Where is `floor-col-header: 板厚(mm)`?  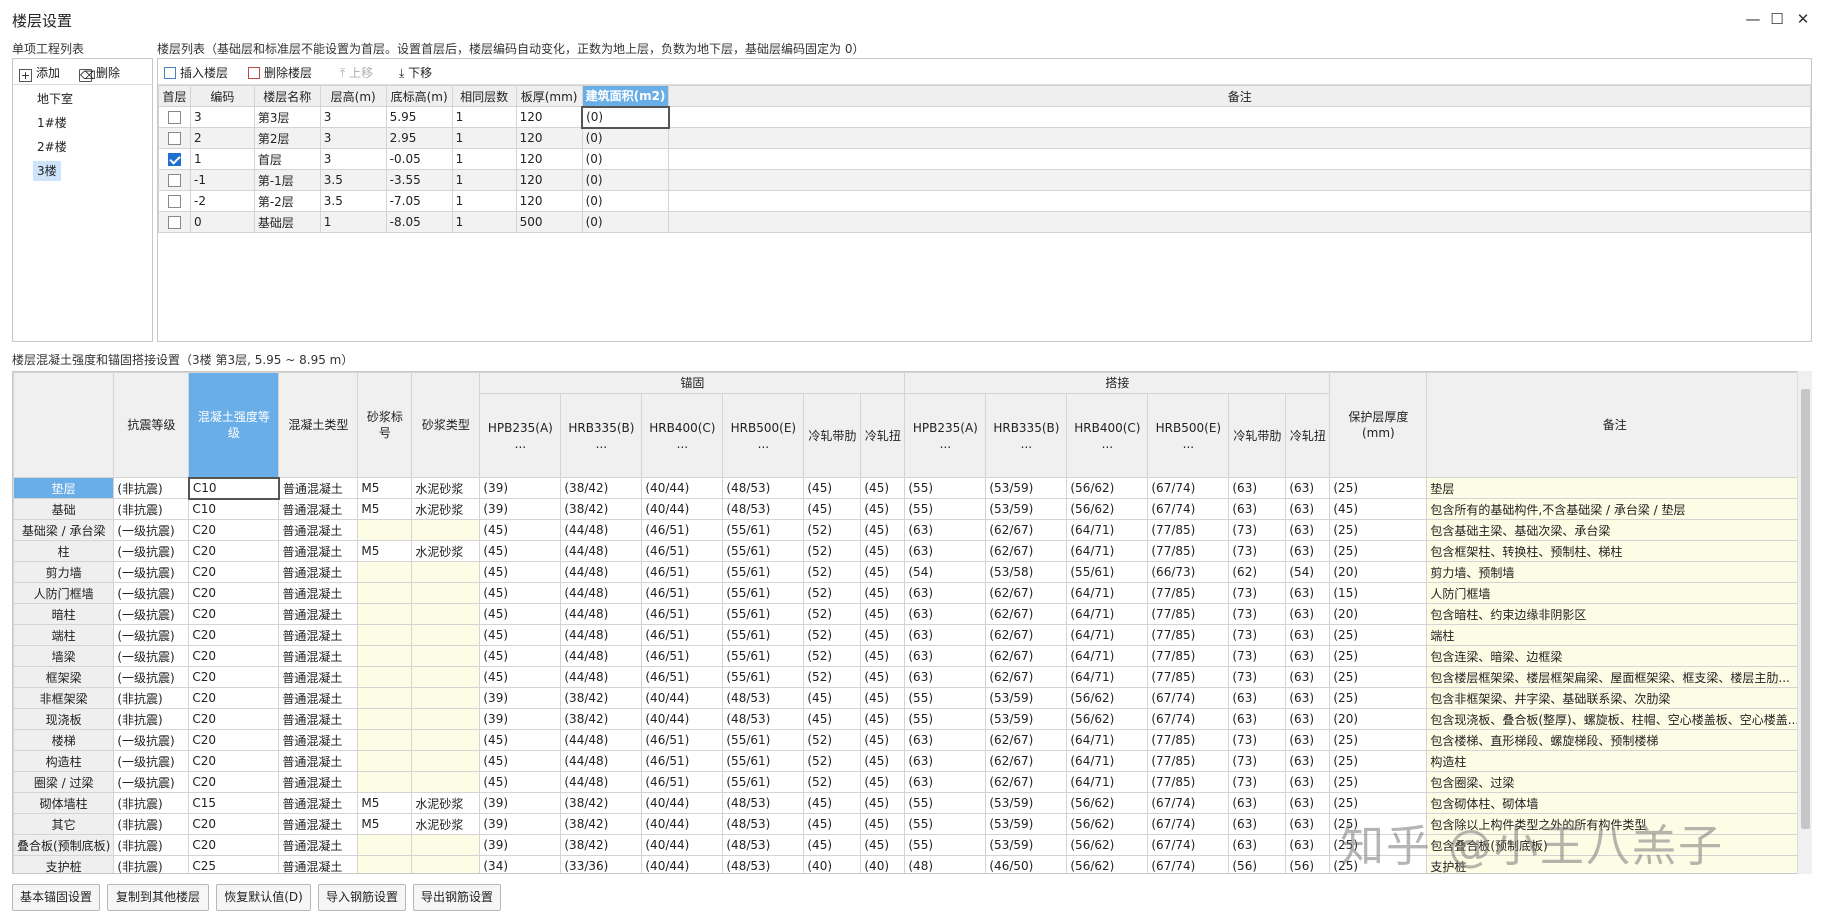 floor-col-header: 板厚(mm) is located at coordinates (549, 96).